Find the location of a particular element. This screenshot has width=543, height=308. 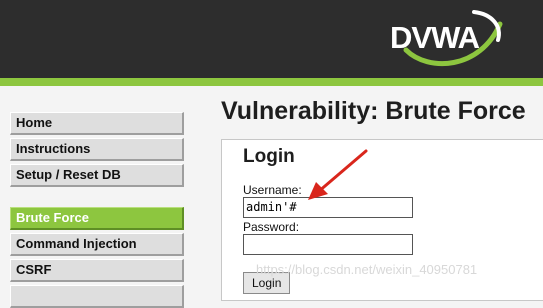

menu-item-setup-reset-db: Setup / Reset DB is located at coordinates (97, 175).